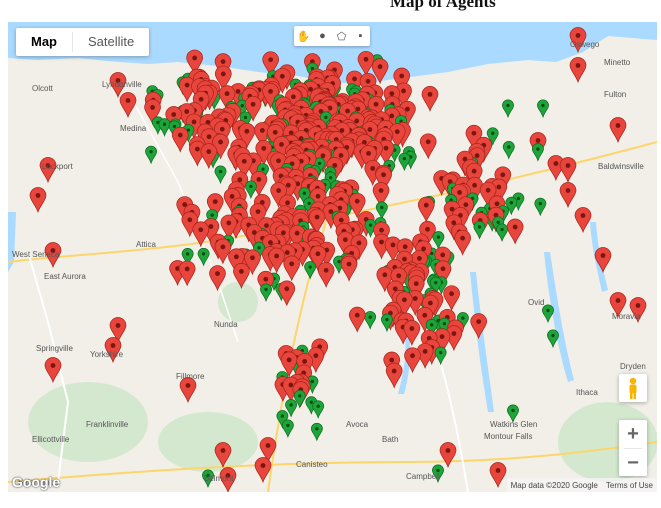 This screenshot has width=661, height=508. Describe the element at coordinates (360, 36) in the screenshot. I see `rectangle-icon: ▪` at that location.